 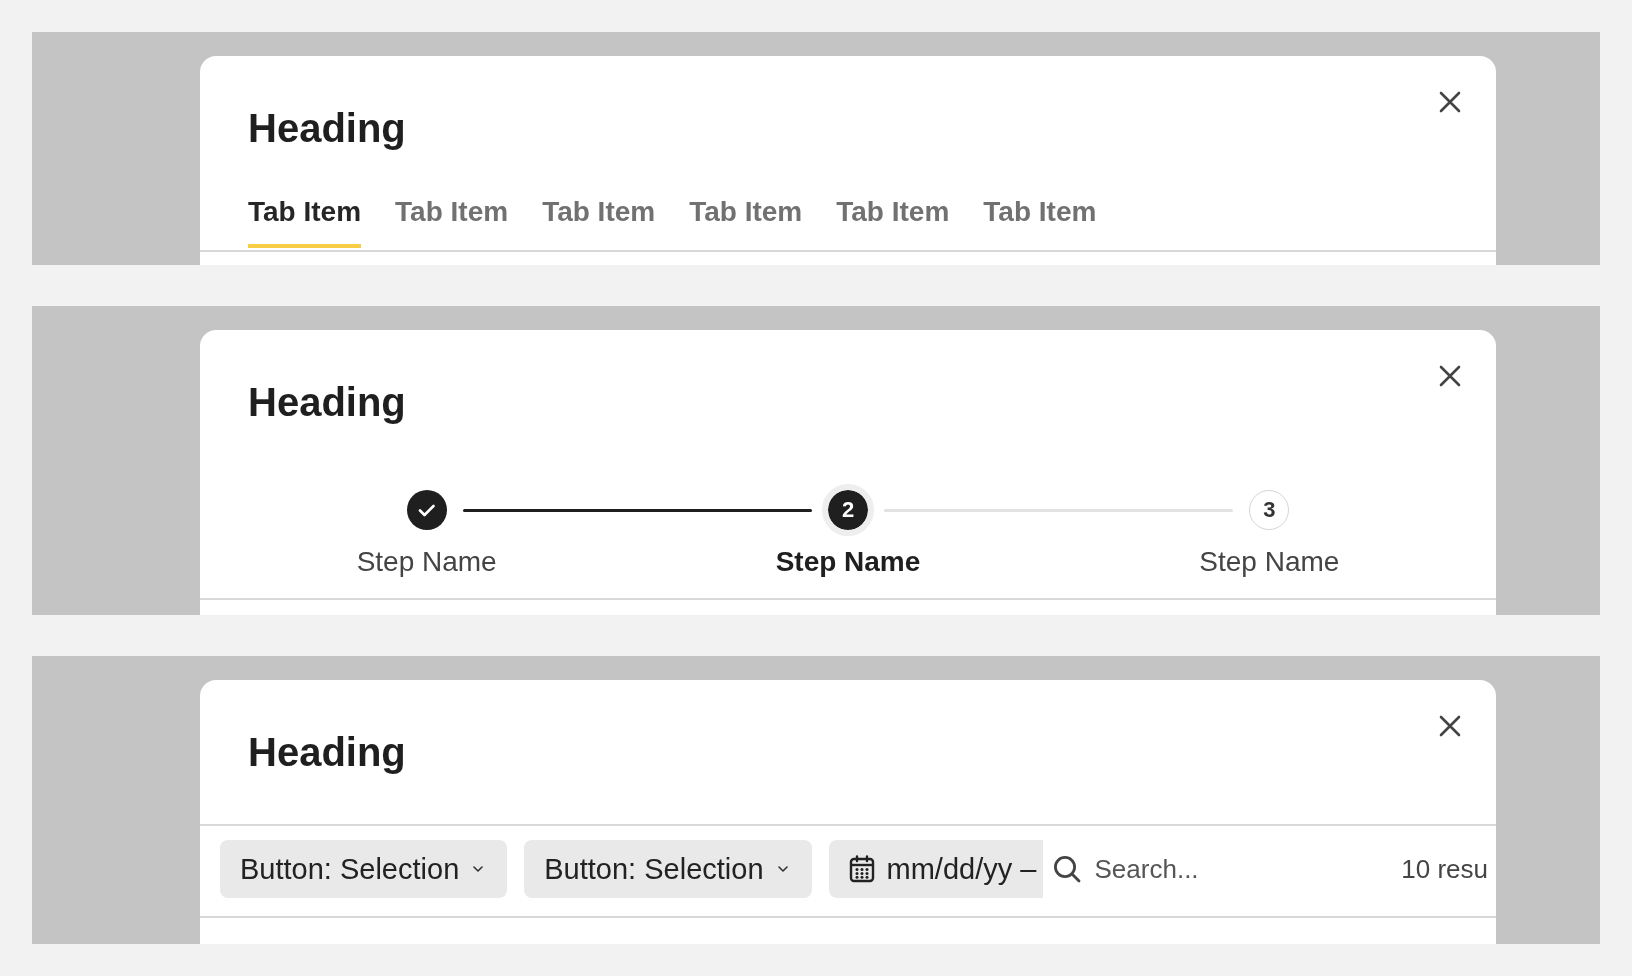 What do you see at coordinates (861, 869) in the screenshot?
I see `calendar-icon` at bounding box center [861, 869].